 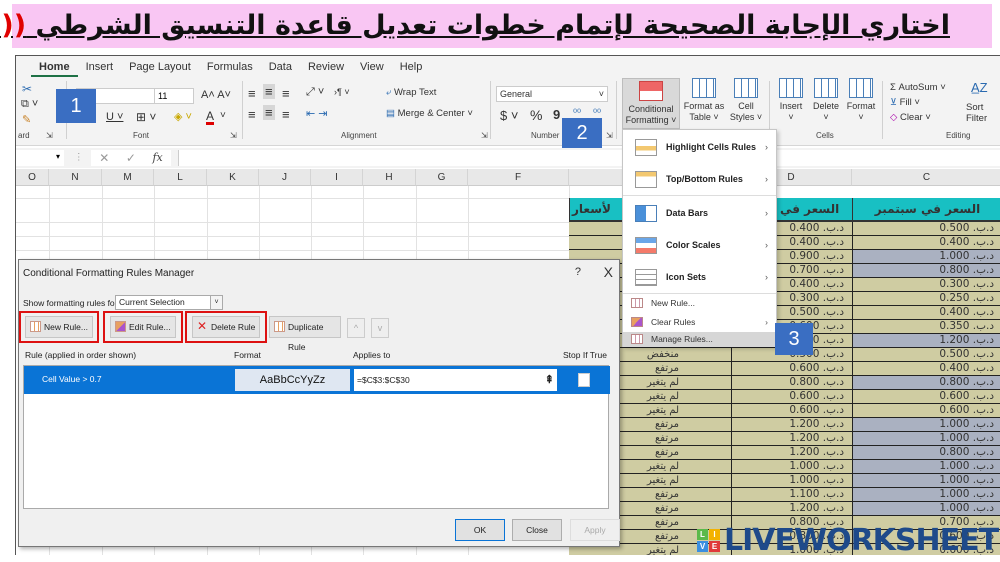 What do you see at coordinates (905, 102) in the screenshot?
I see `fill-button: ⊻ Fill ˅` at bounding box center [905, 102].